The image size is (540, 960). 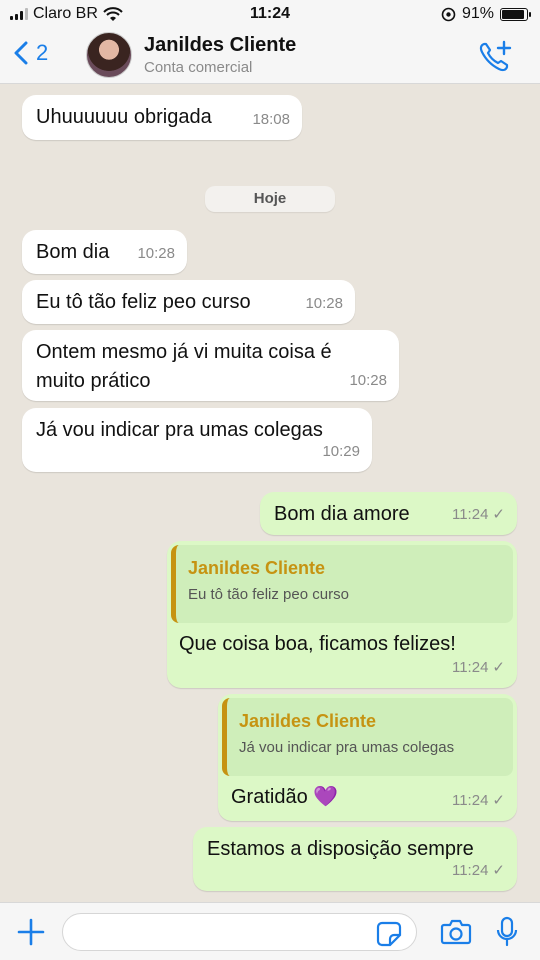 What do you see at coordinates (270, 15) in the screenshot?
I see `status-bar: Claro BR 11:24 91%` at bounding box center [270, 15].